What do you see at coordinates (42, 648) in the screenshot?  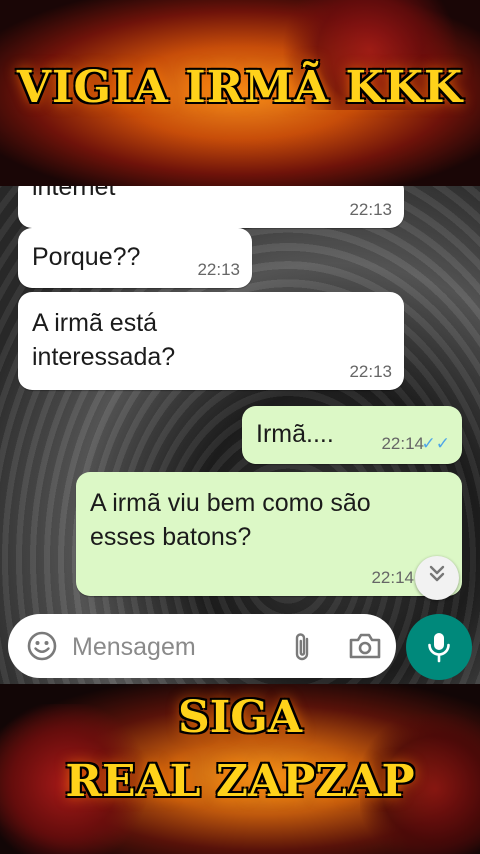 I see `emoji-icon` at bounding box center [42, 648].